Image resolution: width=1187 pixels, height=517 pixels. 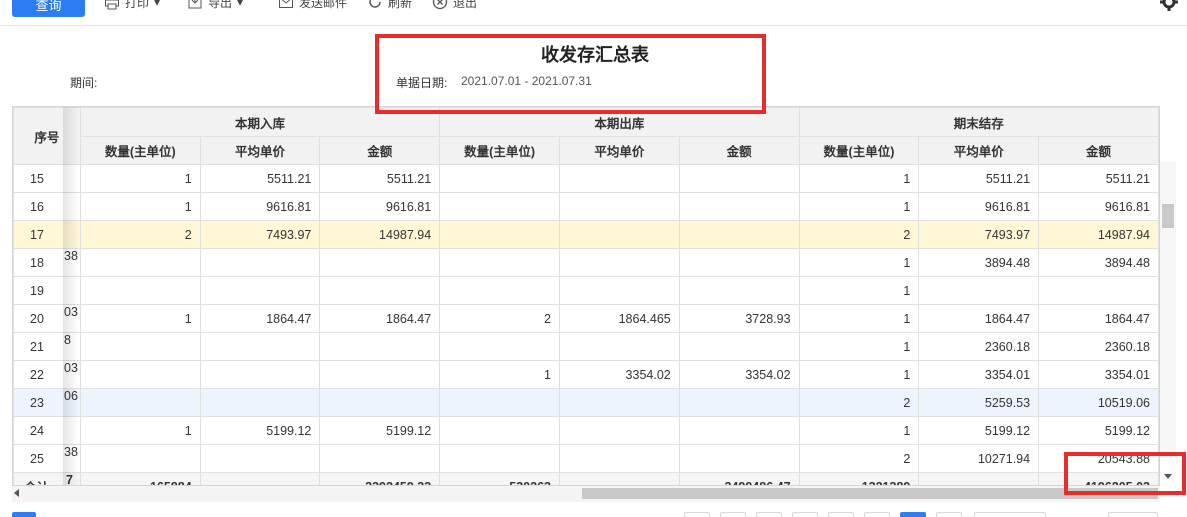 What do you see at coordinates (389, 5) in the screenshot?
I see `refresh-button: 刷新` at bounding box center [389, 5].